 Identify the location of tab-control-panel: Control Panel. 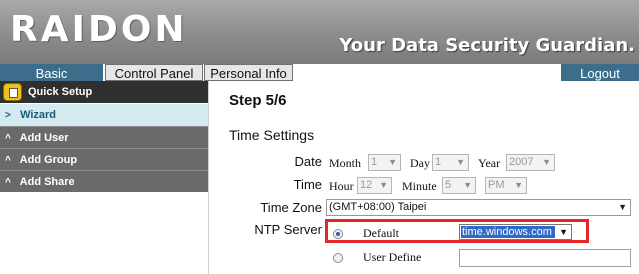
(154, 72).